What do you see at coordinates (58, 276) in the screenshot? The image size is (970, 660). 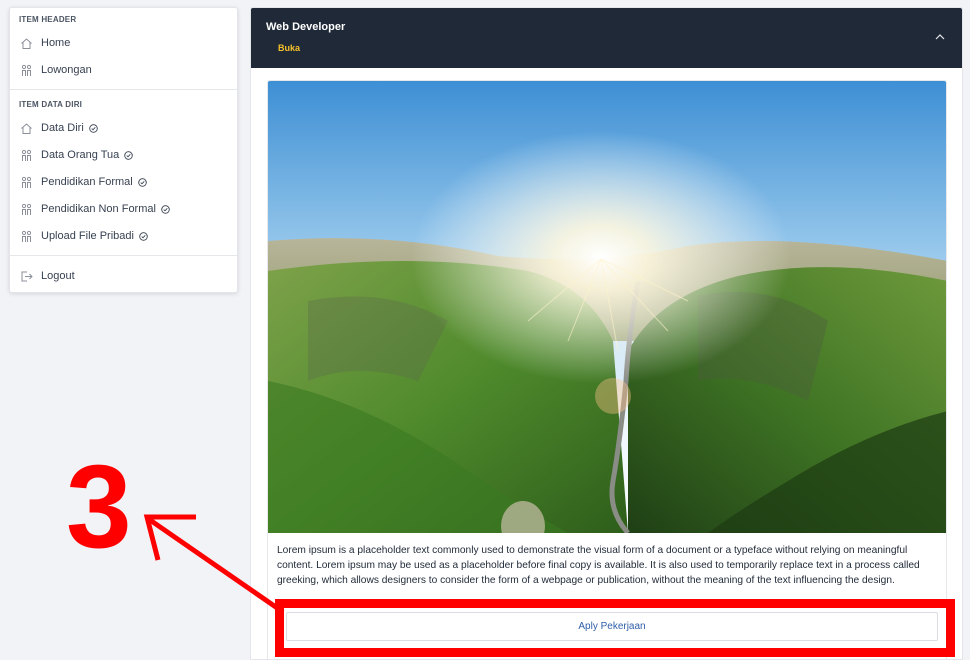 I see `sidebar-item-label: Logout` at bounding box center [58, 276].